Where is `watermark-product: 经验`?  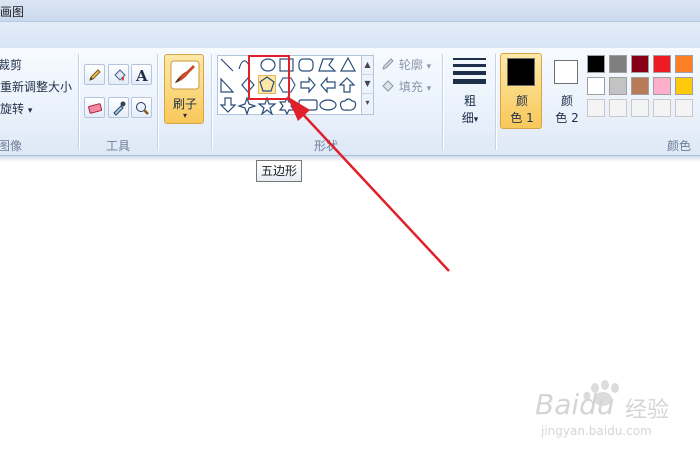
watermark-product: 经验 is located at coordinates (647, 410).